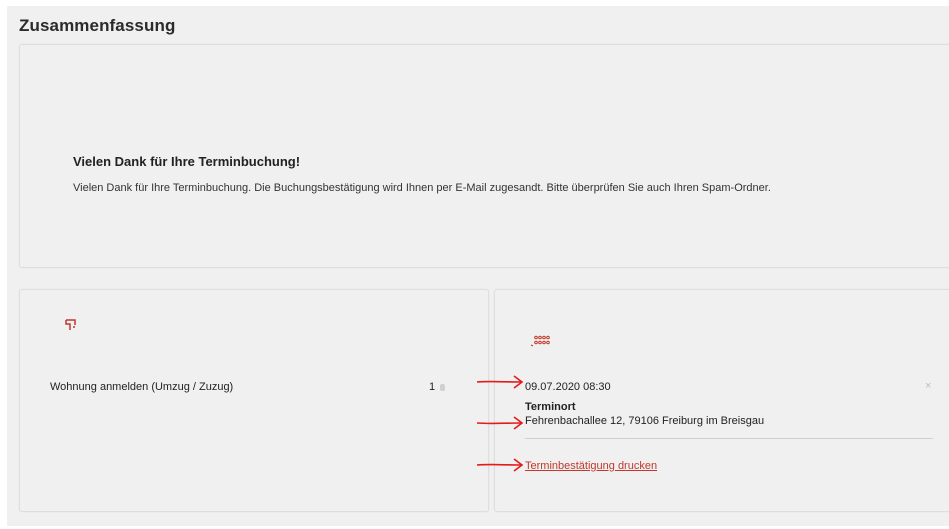 The height and width of the screenshot is (529, 949). I want to click on calendar-dots-icon, so click(540, 341).